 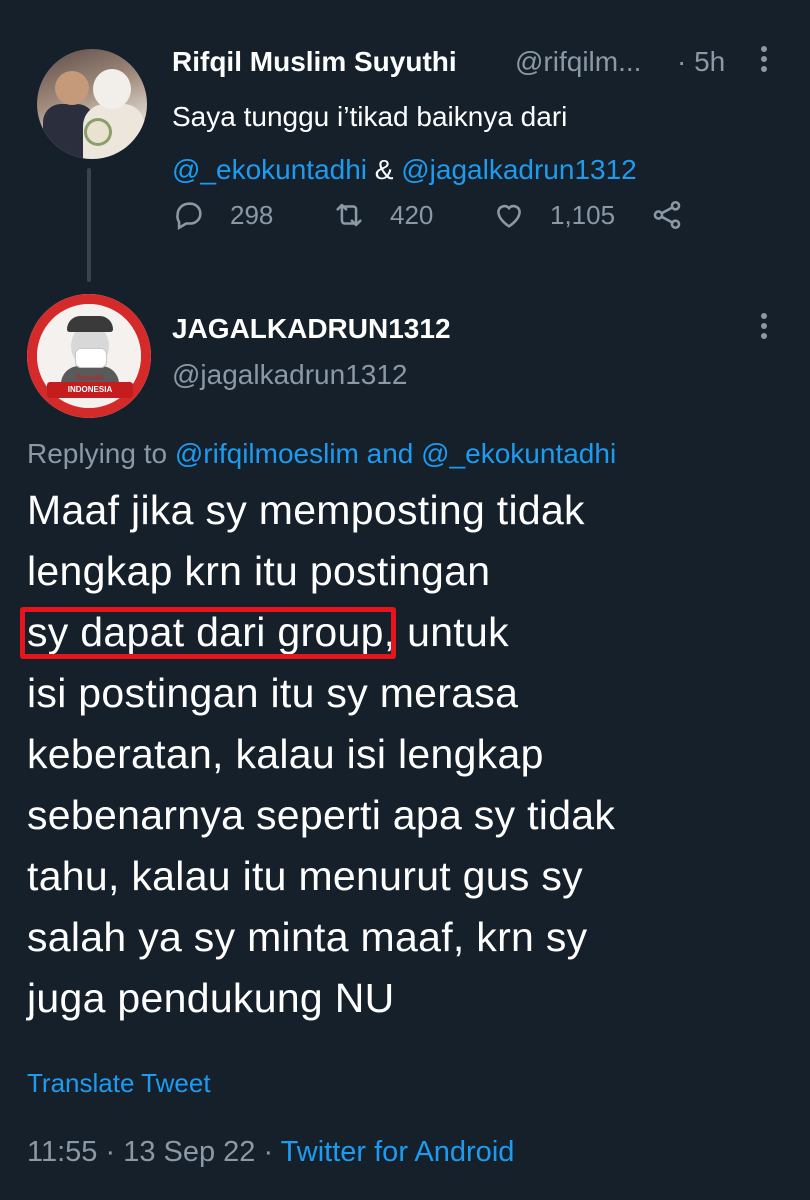 What do you see at coordinates (252, 214) in the screenshot?
I see `reply-count: 298` at bounding box center [252, 214].